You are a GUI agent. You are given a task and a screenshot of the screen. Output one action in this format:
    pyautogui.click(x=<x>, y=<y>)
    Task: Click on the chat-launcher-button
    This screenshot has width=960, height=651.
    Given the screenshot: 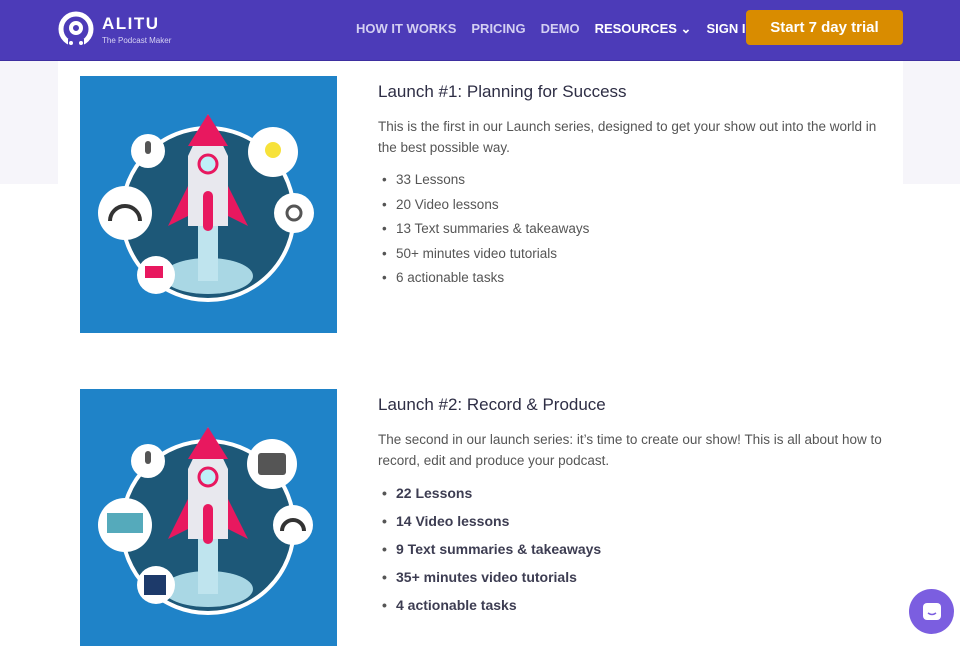 What is the action you would take?
    pyautogui.click(x=931, y=611)
    